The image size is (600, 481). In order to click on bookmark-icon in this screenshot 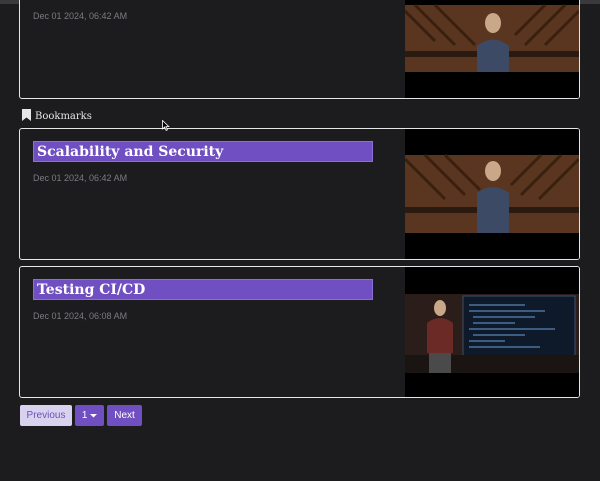, I will do `click(26, 116)`.